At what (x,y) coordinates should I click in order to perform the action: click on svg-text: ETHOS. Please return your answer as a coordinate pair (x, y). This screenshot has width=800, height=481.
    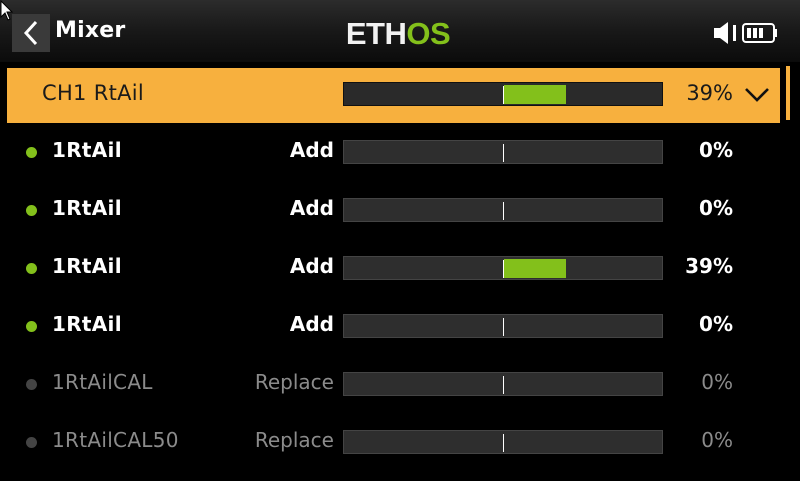
    Looking at the image, I should click on (398, 33).